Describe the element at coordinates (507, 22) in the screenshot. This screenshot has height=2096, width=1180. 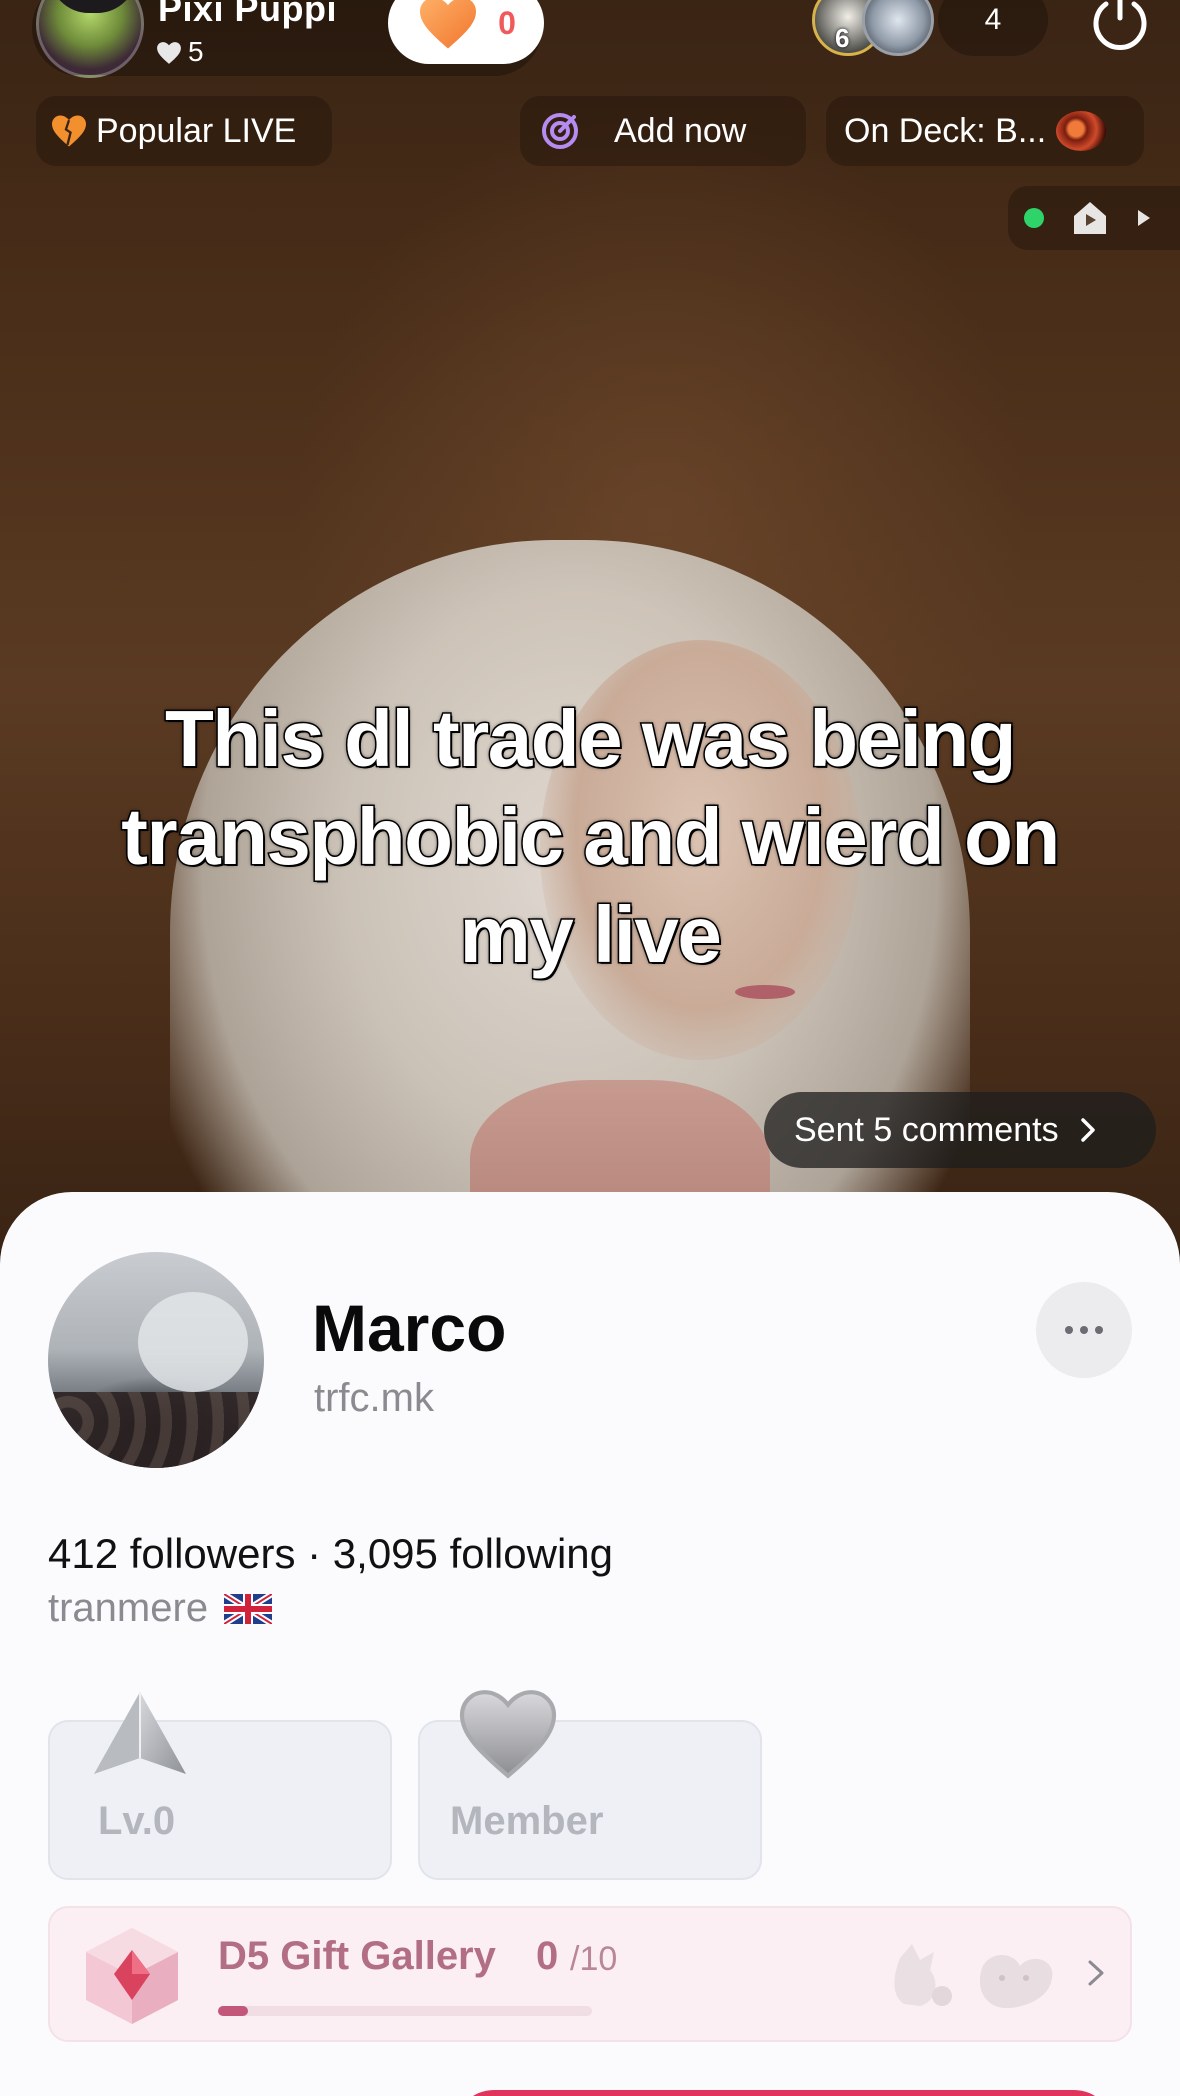
I see `follow-heart-count: 0` at that location.